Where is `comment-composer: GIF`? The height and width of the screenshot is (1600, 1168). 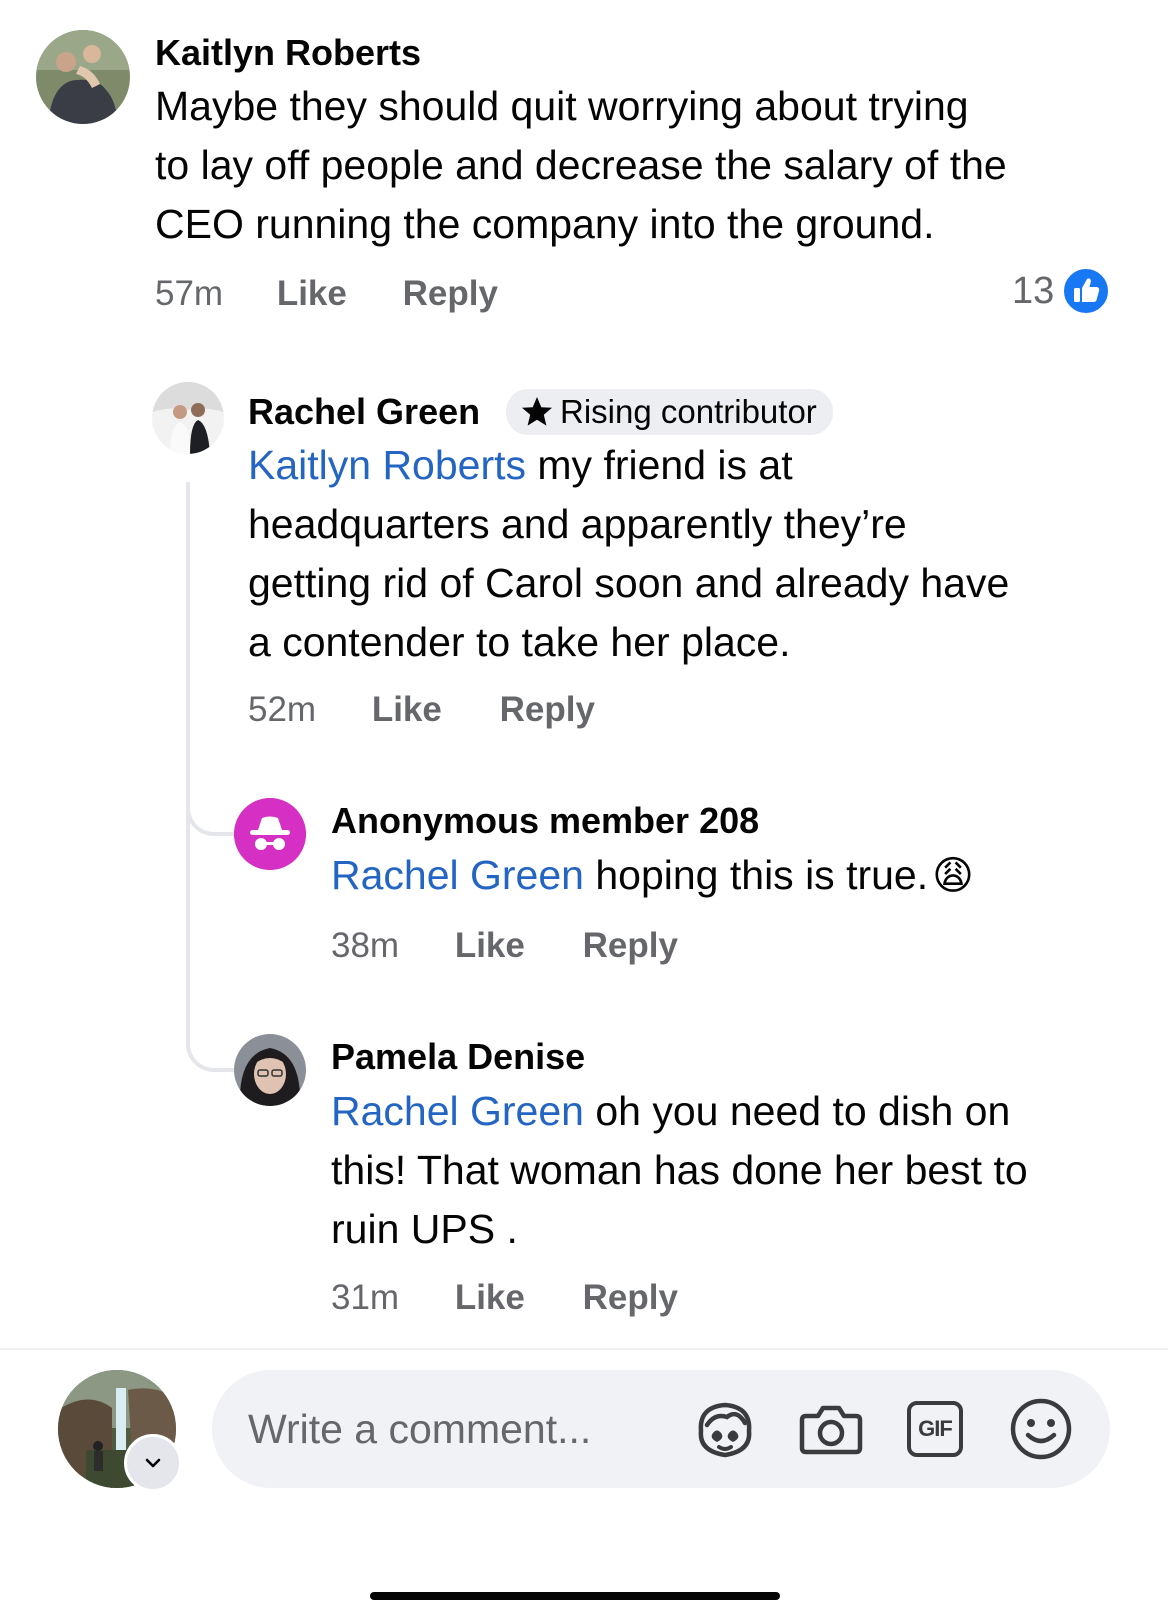 comment-composer: GIF is located at coordinates (661, 1429).